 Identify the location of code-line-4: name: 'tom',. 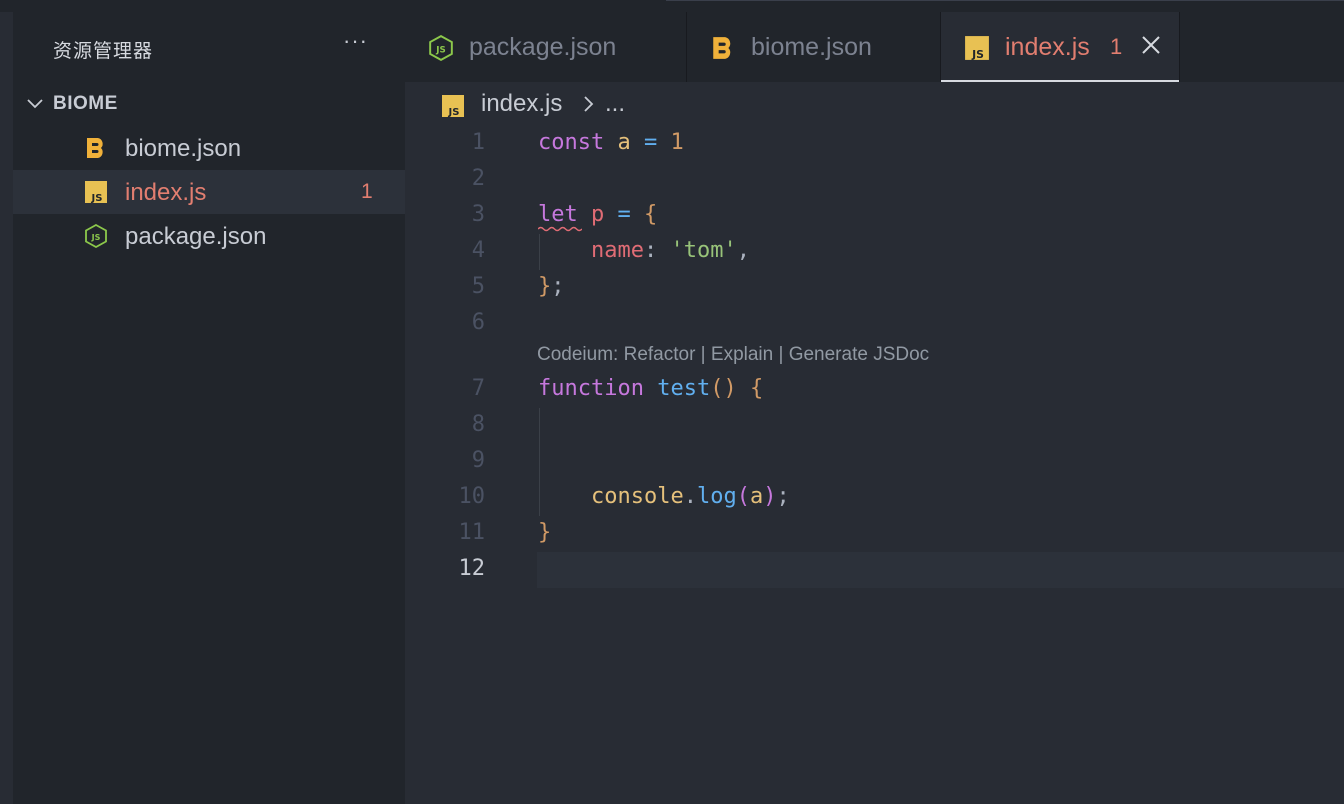
(644, 250).